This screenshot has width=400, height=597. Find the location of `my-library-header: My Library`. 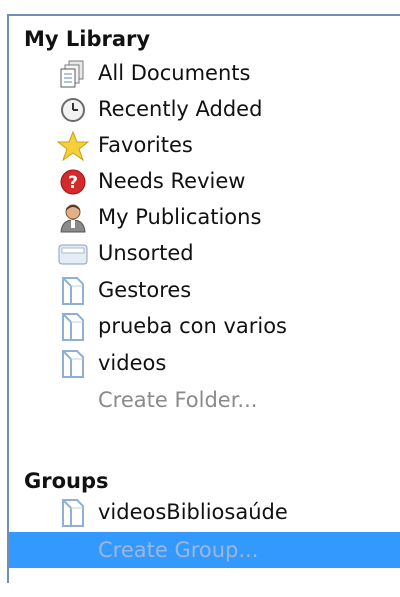

my-library-header: My Library is located at coordinates (87, 39).